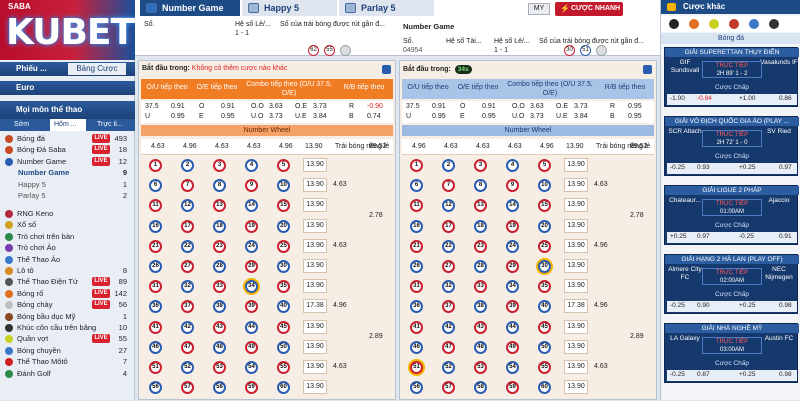 Image resolution: width=800 pixels, height=401 pixels. What do you see at coordinates (544, 327) in the screenshot?
I see `number-ball: 45` at bounding box center [544, 327].